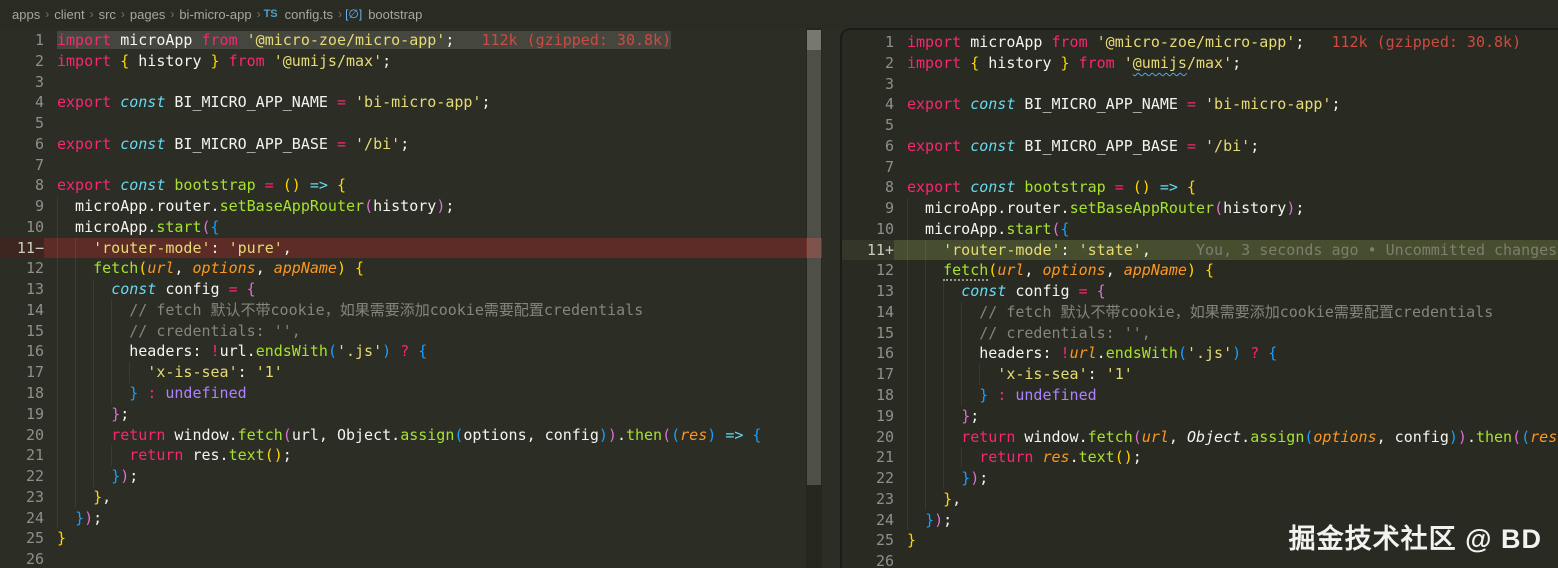 This screenshot has width=1558, height=568. Describe the element at coordinates (403, 248) in the screenshot. I see `code-line-original-11: 11− 'router-mode': 'pure',` at that location.